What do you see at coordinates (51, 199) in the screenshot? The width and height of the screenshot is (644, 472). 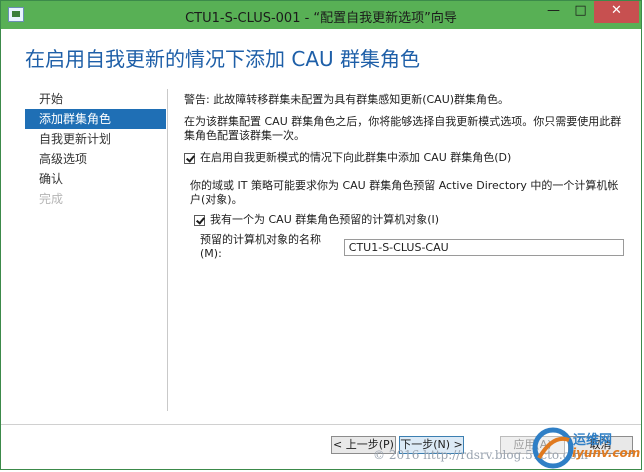 I see `nav-item-finish: 完成` at bounding box center [51, 199].